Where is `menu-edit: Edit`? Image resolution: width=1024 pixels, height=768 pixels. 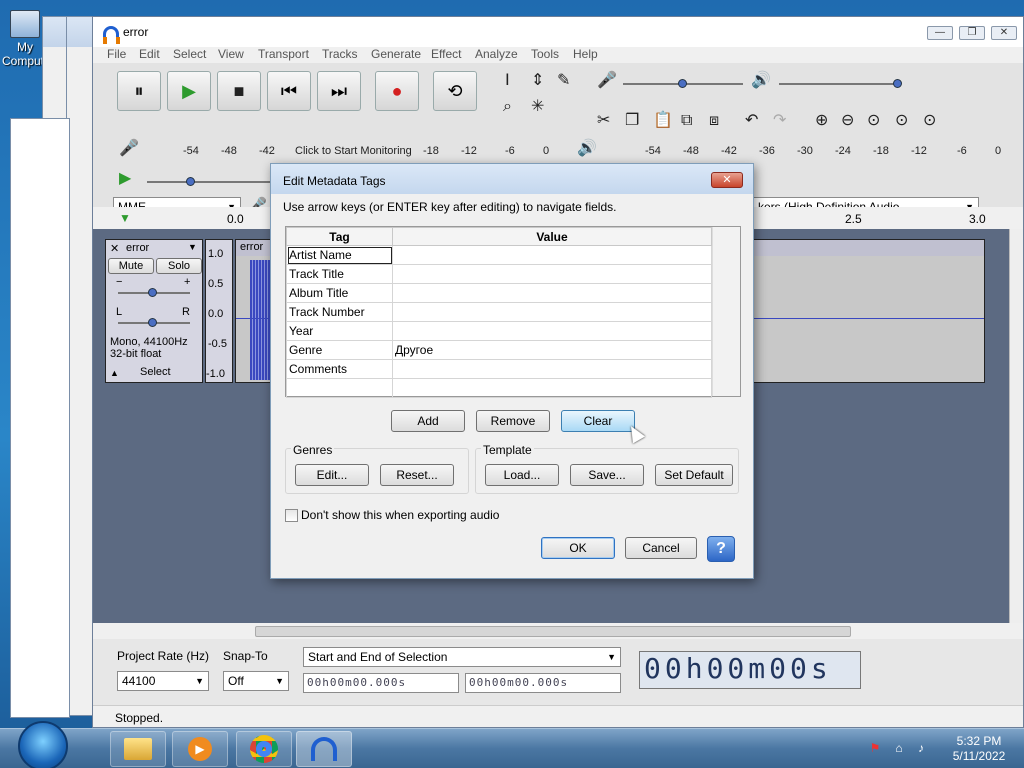
menu-edit: Edit is located at coordinates (149, 54).